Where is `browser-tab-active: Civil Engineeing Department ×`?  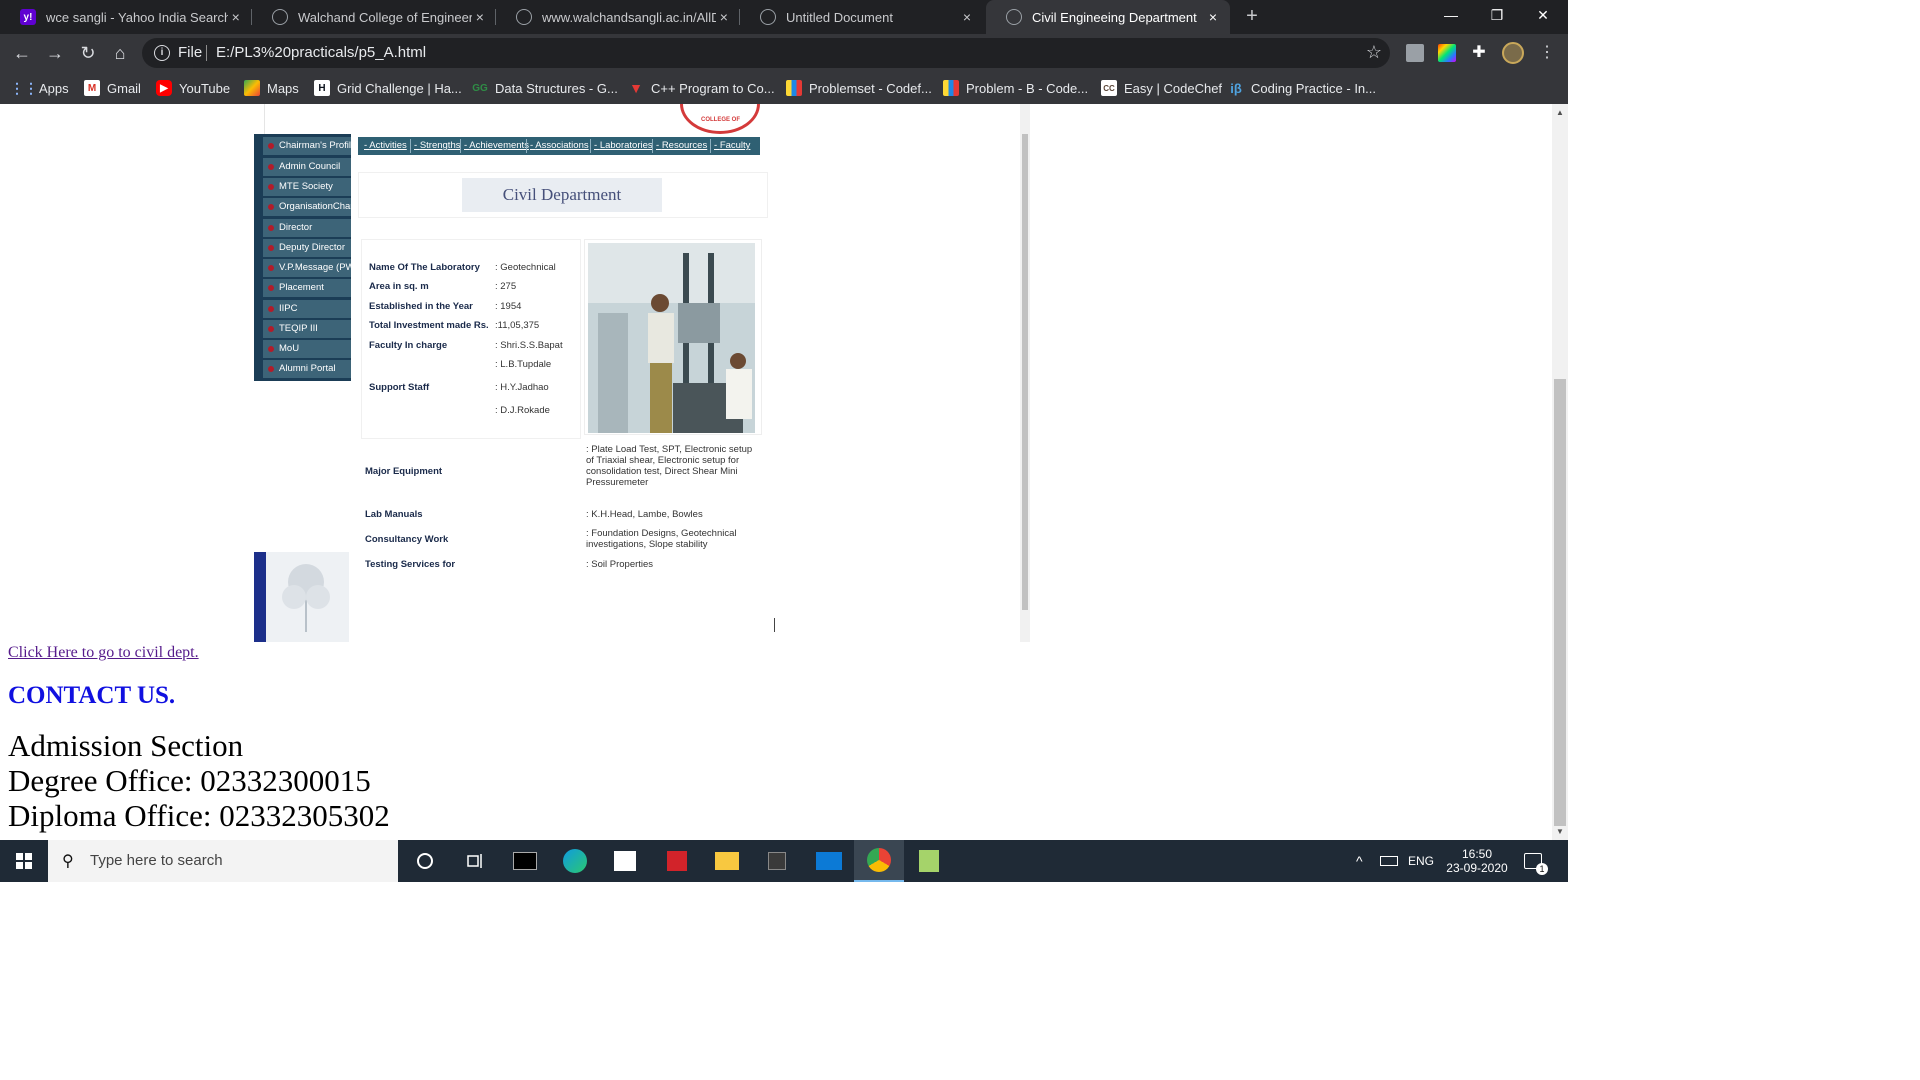 browser-tab-active: Civil Engineeing Department × is located at coordinates (1108, 17).